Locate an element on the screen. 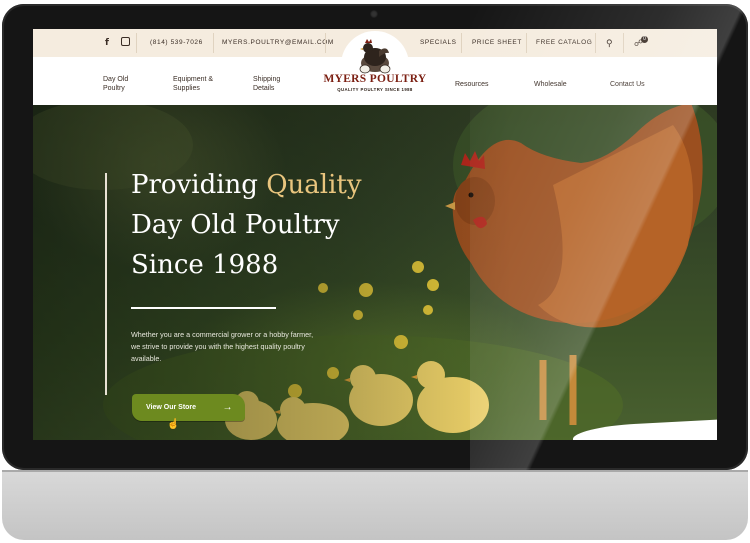  facebook-icon: f is located at coordinates (107, 43).